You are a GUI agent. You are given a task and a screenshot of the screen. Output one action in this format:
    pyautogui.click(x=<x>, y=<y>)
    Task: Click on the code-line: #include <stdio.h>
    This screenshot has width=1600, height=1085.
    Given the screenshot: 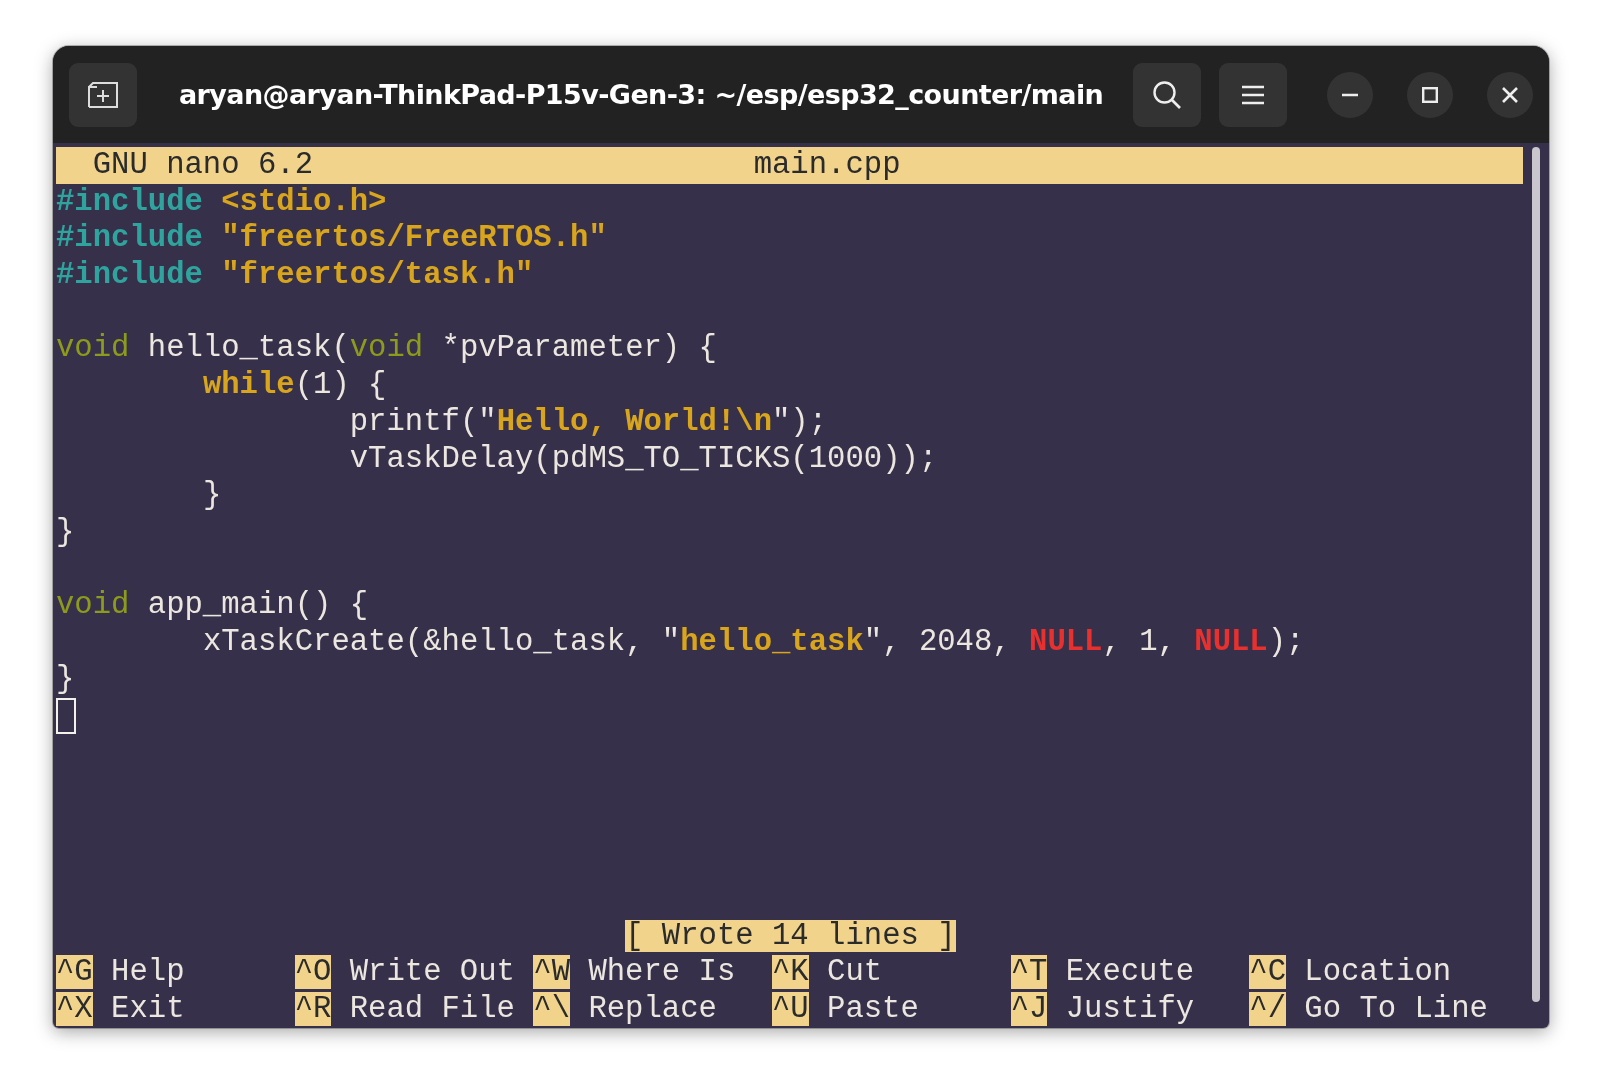 What is the action you would take?
    pyautogui.click(x=221, y=202)
    